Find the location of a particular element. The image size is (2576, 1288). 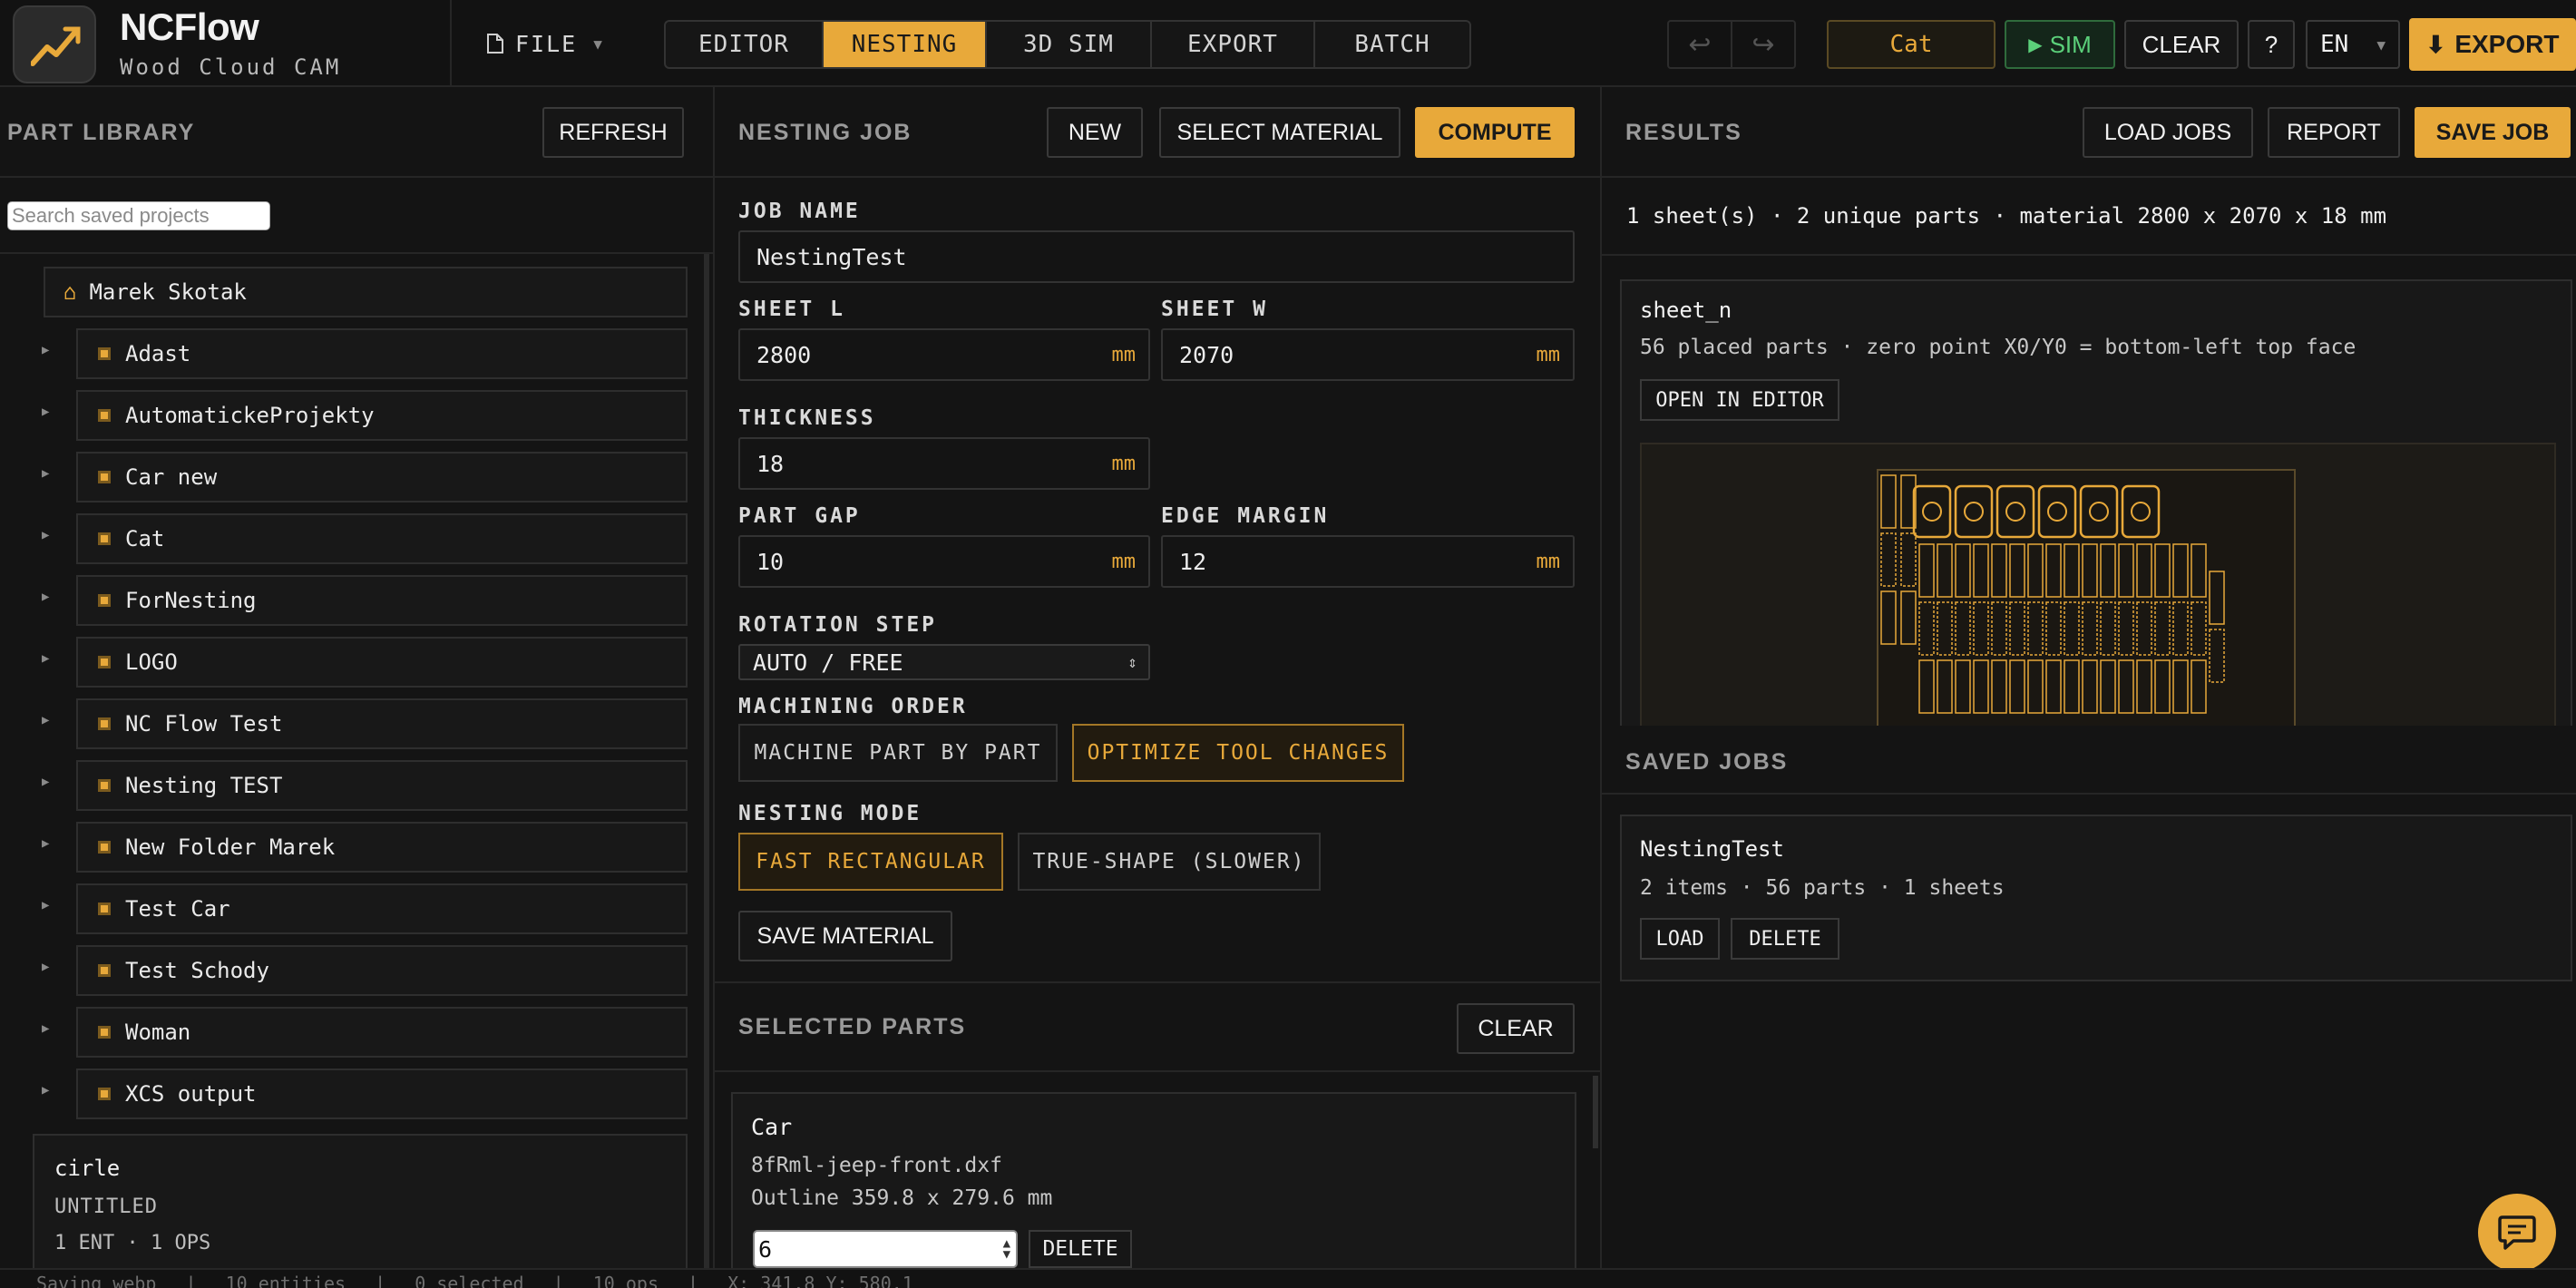

refresh-button: REFRESH is located at coordinates (613, 132).